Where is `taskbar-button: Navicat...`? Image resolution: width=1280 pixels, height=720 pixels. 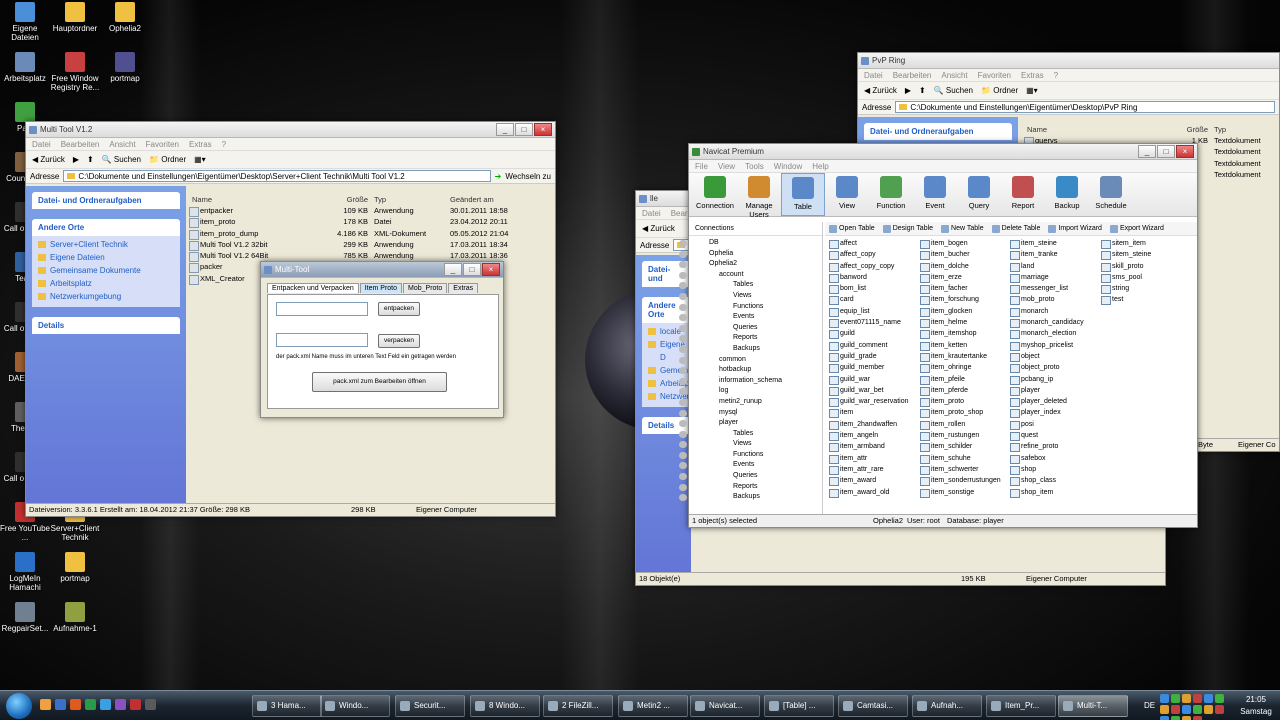
taskbar-button: Navicat... is located at coordinates (725, 706).